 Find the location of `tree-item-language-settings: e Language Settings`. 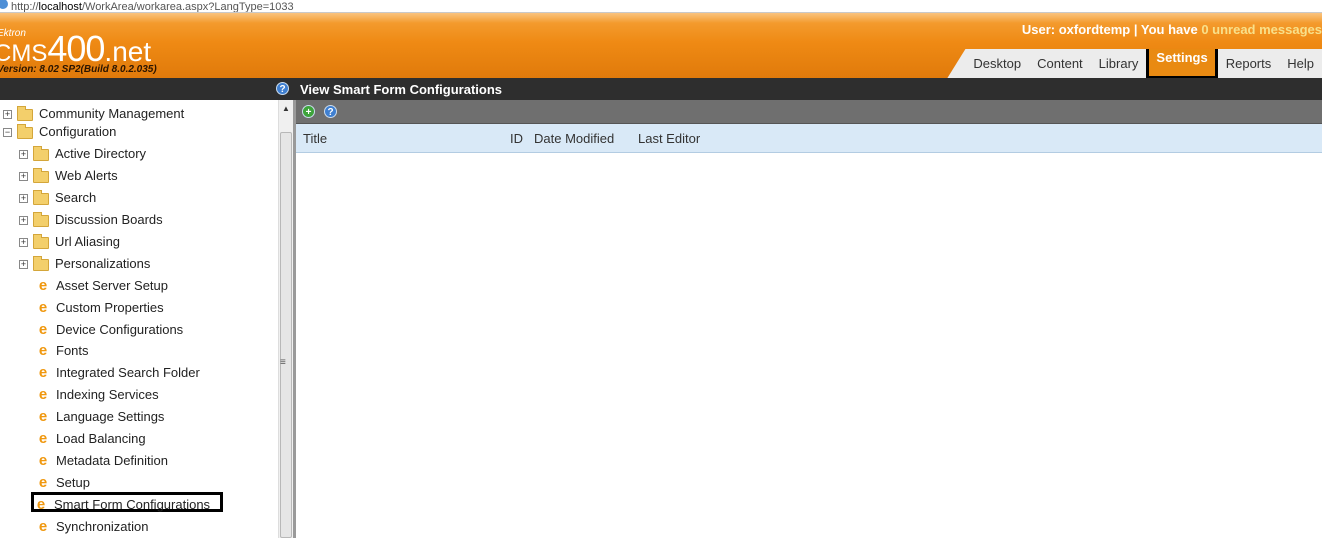

tree-item-language-settings: e Language Settings is located at coordinates (100, 417).